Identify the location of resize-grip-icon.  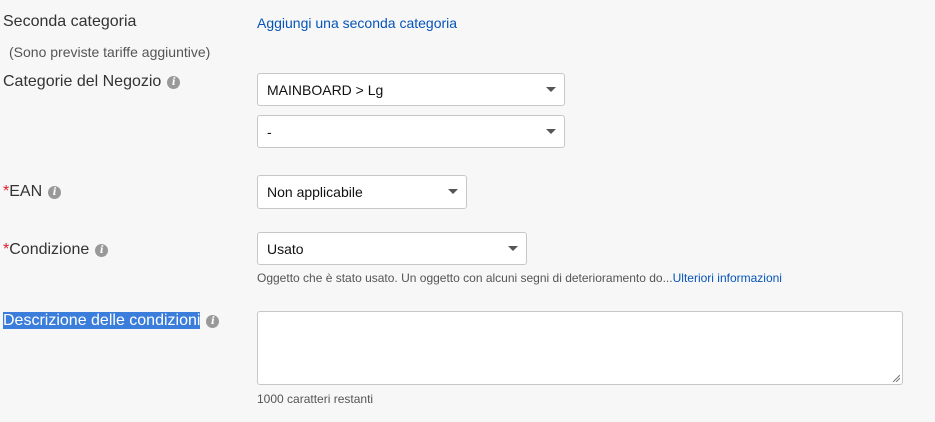
(896, 378).